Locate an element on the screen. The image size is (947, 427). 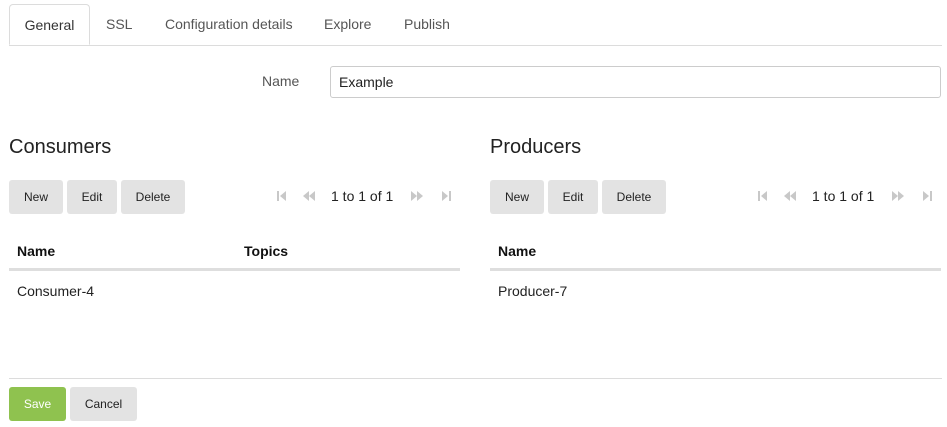
consumers-new-button: New is located at coordinates (36, 197).